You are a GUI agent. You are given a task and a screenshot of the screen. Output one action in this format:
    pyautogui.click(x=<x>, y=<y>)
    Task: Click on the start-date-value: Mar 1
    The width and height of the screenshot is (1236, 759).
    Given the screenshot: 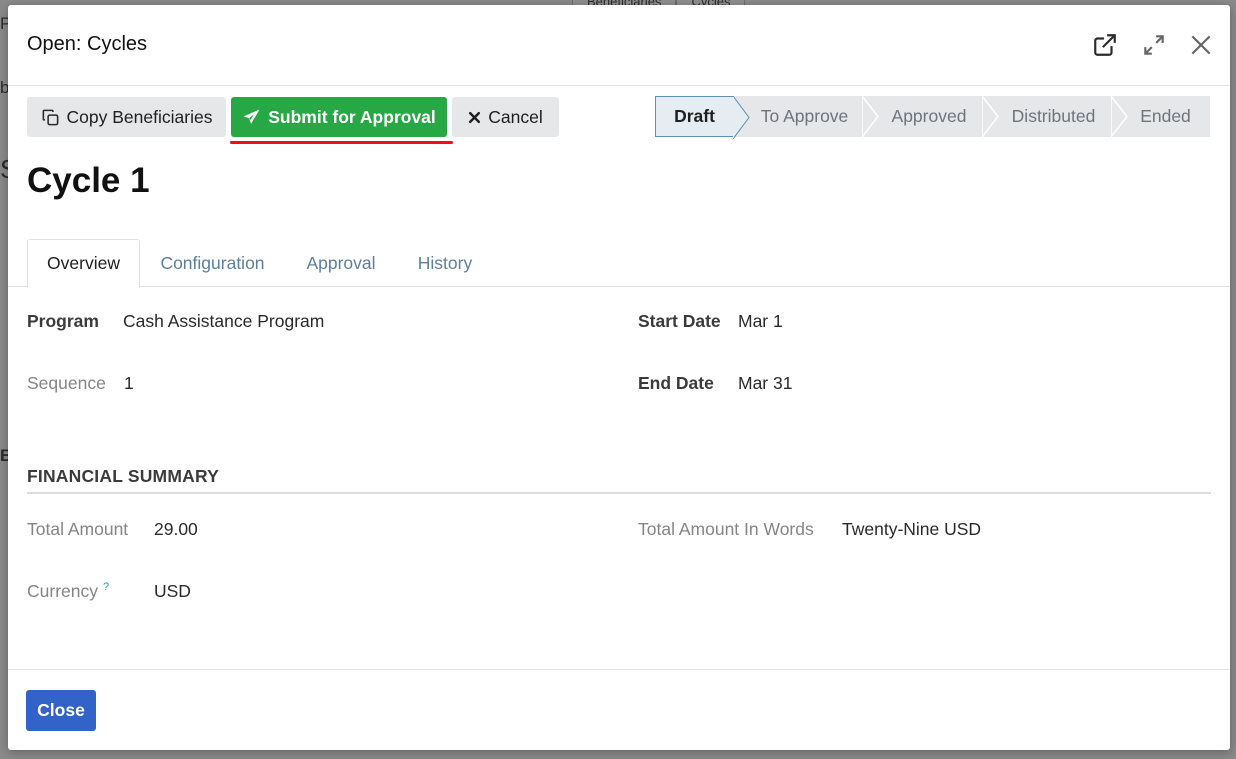 What is the action you would take?
    pyautogui.click(x=760, y=321)
    